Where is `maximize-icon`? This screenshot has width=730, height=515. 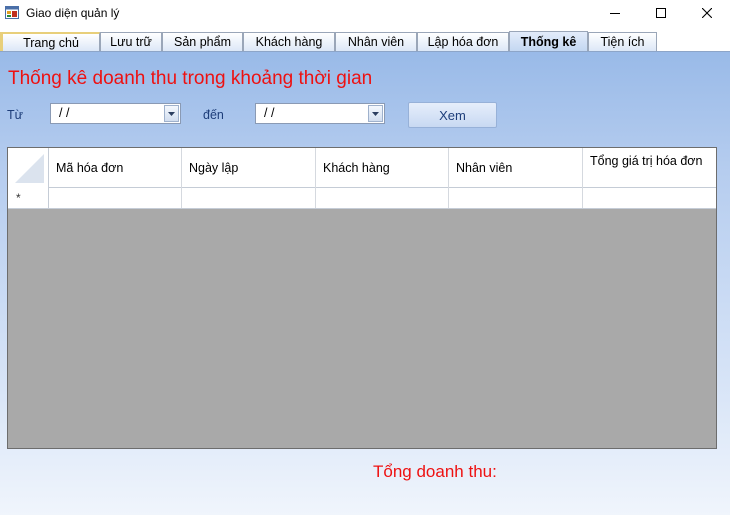 maximize-icon is located at coordinates (661, 13).